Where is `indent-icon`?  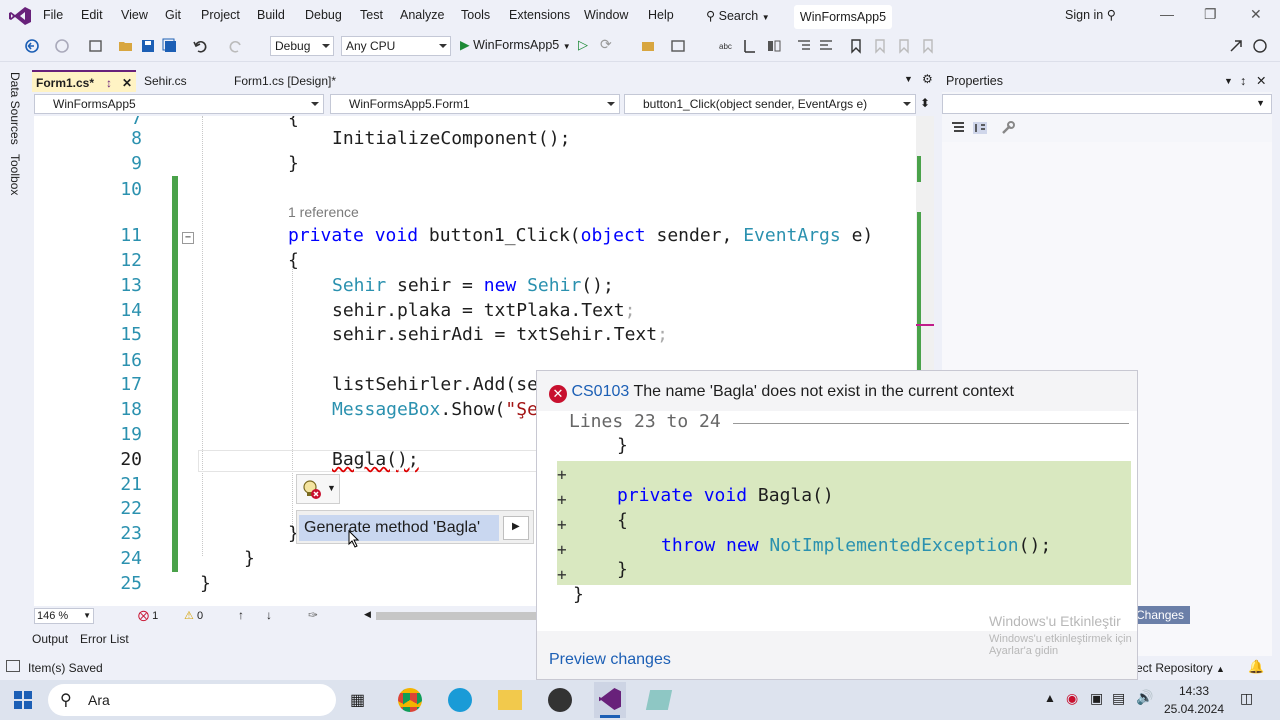 indent-icon is located at coordinates (804, 46).